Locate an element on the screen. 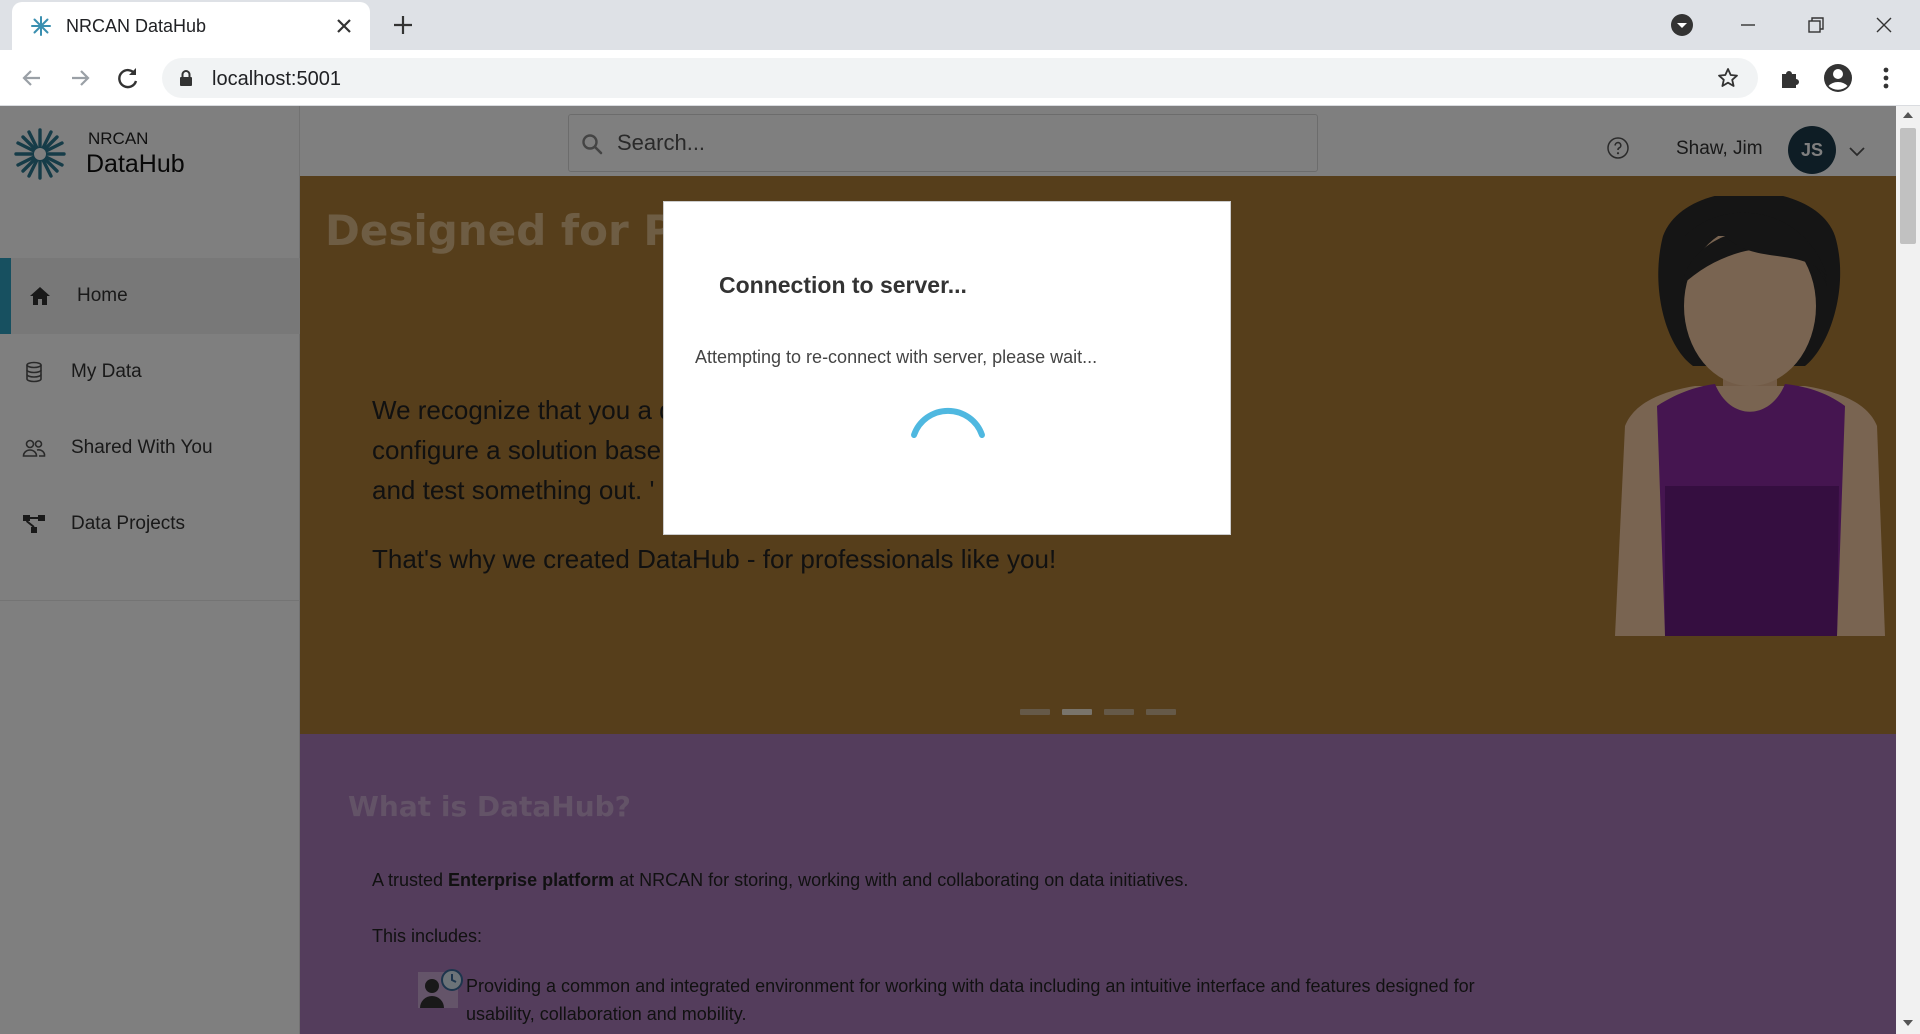 This screenshot has height=1034, width=1920. scroll-up-icon is located at coordinates (1908, 115).